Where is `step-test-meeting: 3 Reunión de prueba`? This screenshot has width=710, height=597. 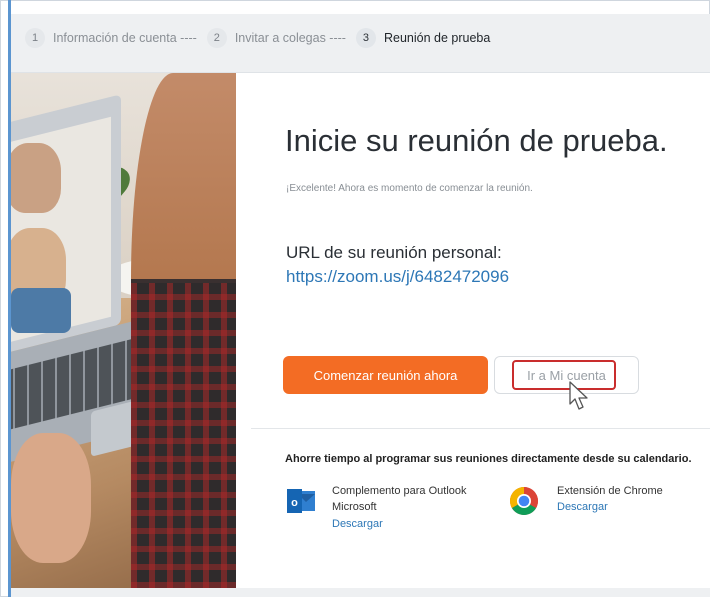 step-test-meeting: 3 Reunión de prueba is located at coordinates (423, 38).